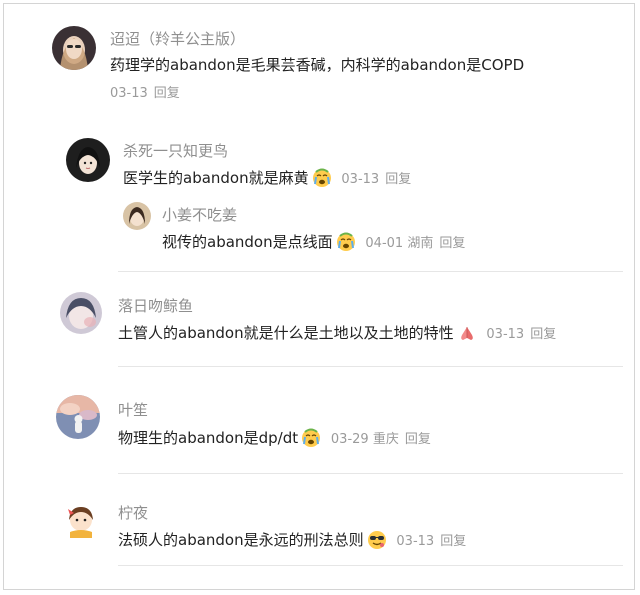 Image resolution: width=640 pixels, height=595 pixels. I want to click on comment-author: 迢迢（羚羊公主版）, so click(177, 38).